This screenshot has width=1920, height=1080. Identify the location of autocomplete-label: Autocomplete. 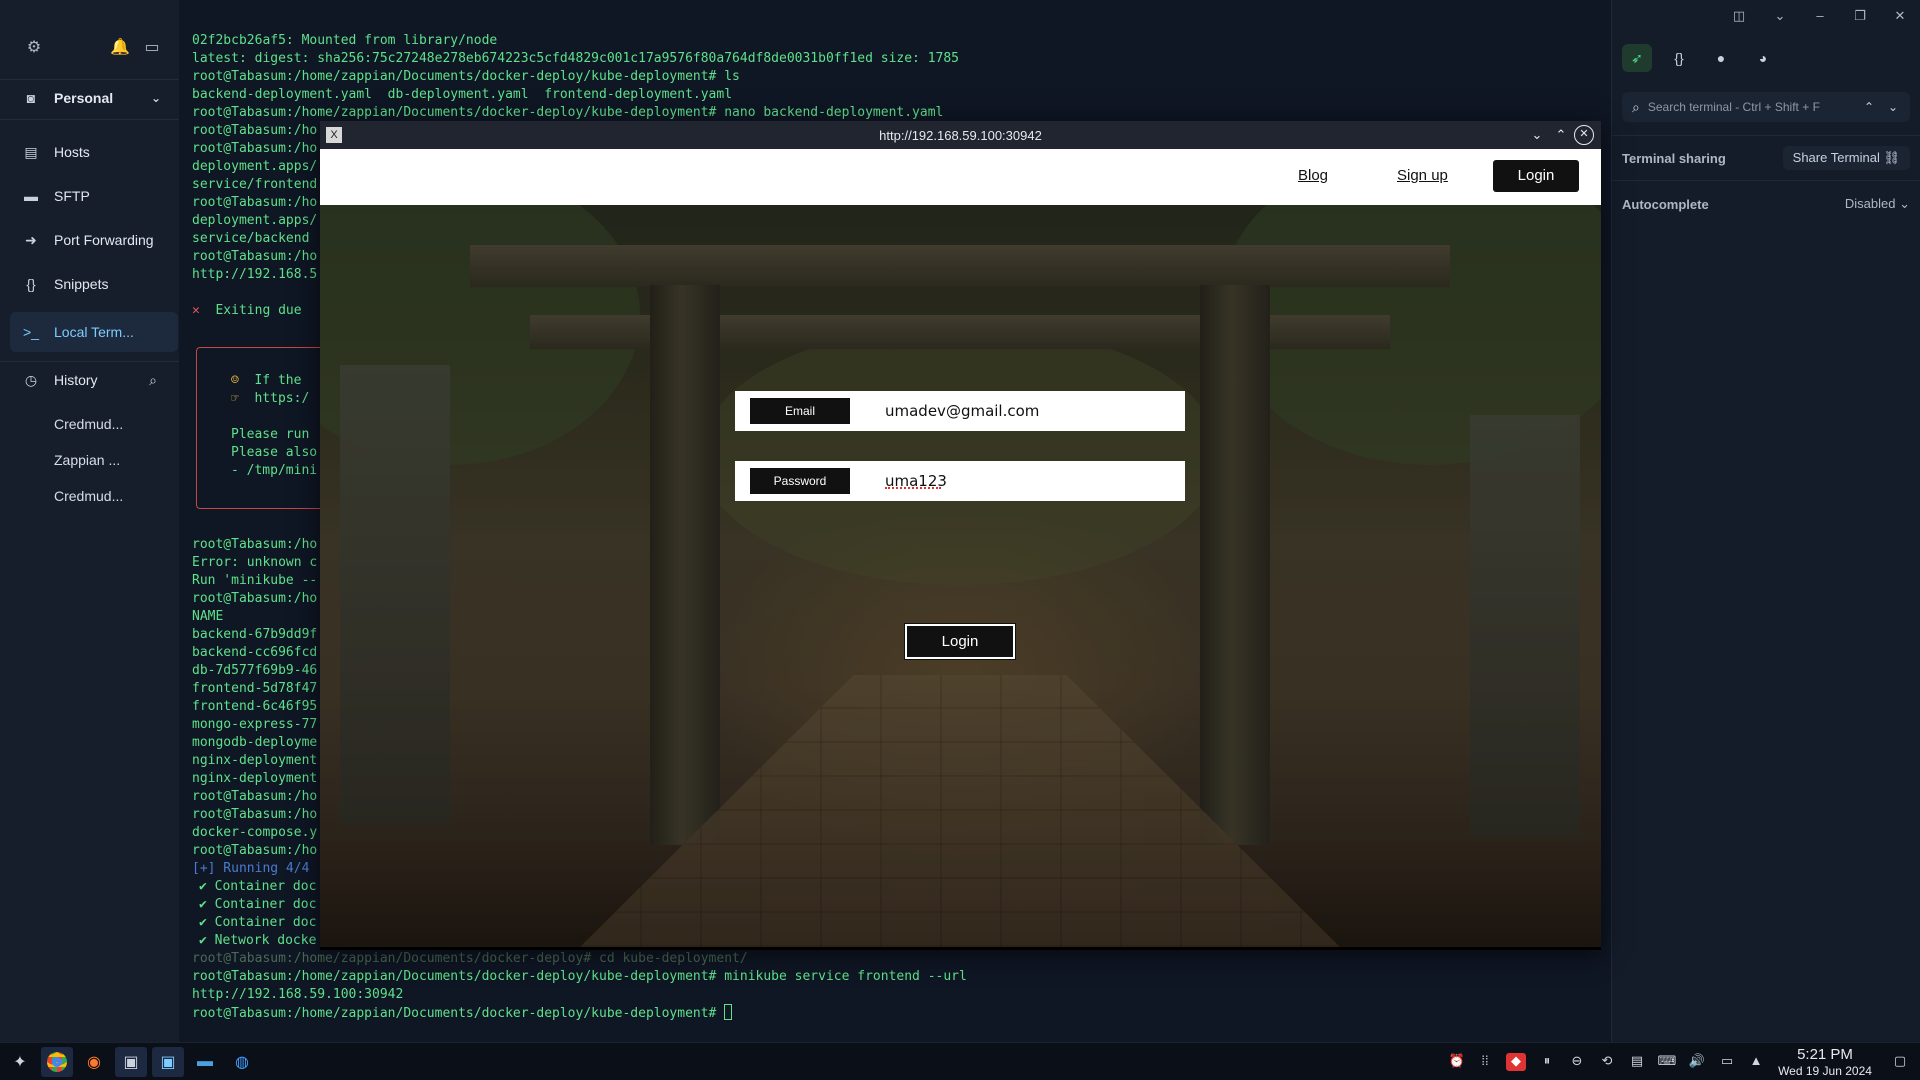
(1665, 204).